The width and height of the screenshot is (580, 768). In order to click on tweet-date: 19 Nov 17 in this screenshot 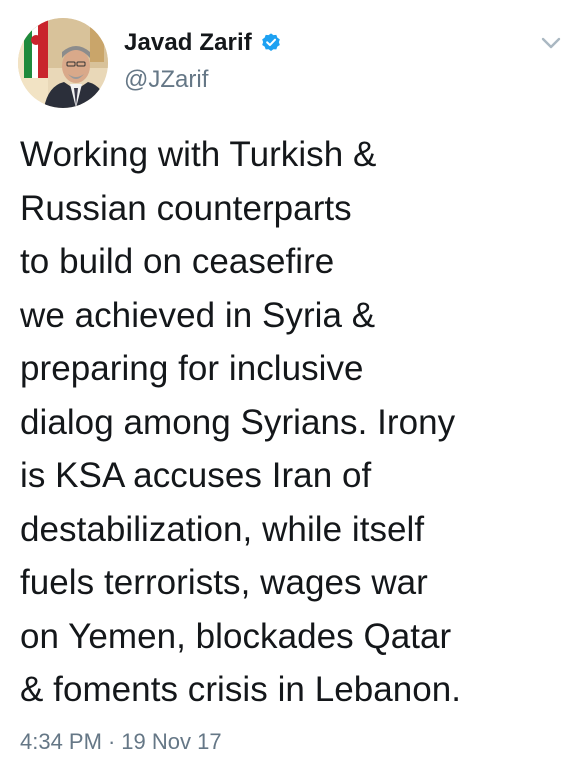, I will do `click(171, 742)`.